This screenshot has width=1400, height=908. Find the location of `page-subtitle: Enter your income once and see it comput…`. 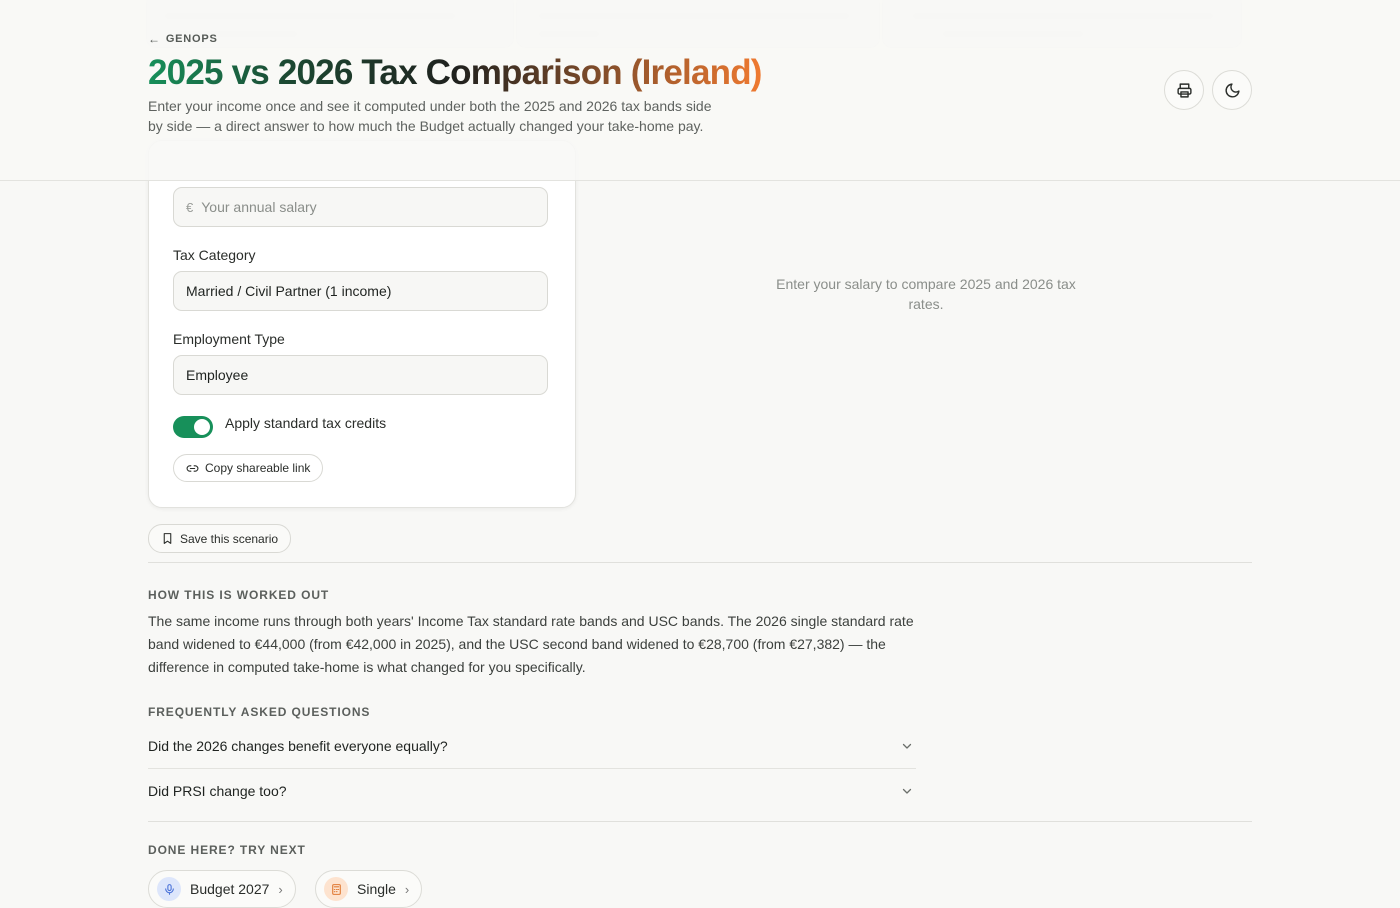

page-subtitle: Enter your income once and see it comput… is located at coordinates (430, 116).